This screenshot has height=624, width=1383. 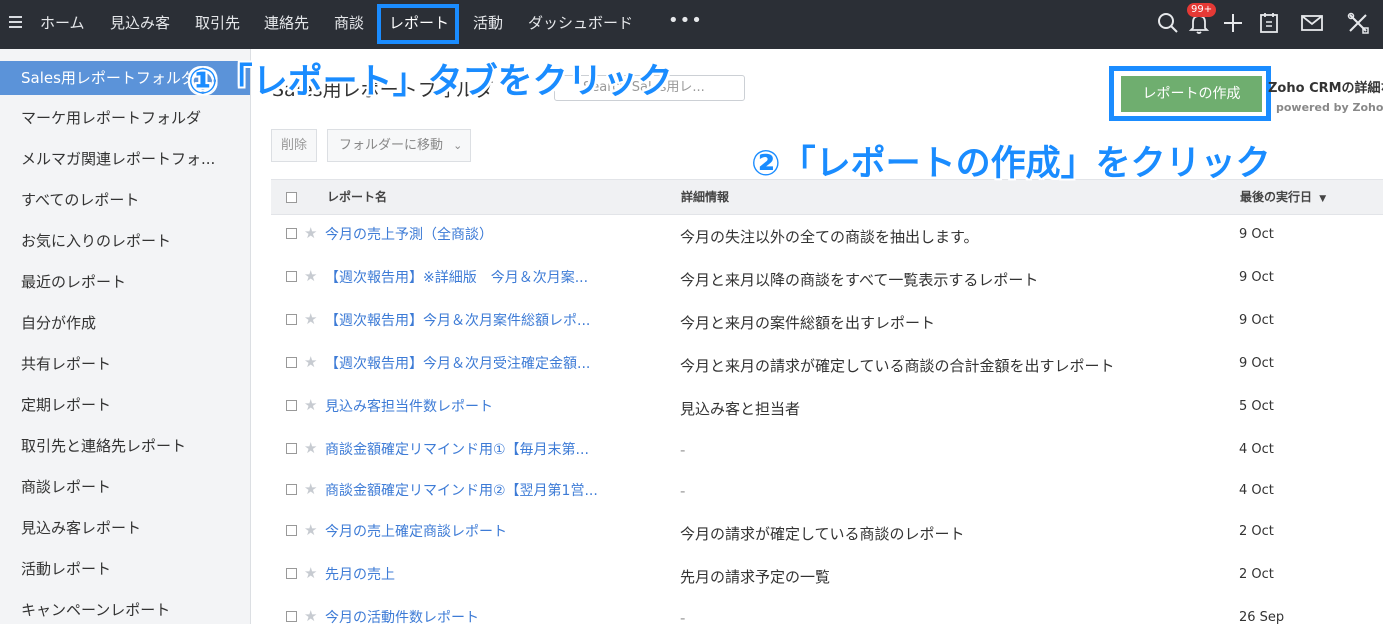 What do you see at coordinates (125, 364) in the screenshot?
I see `sidebar-item-shared: 共有レポート` at bounding box center [125, 364].